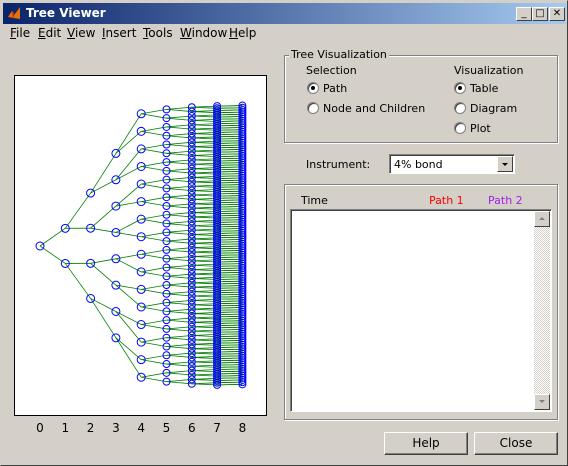 This screenshot has width=568, height=466. Describe the element at coordinates (542, 310) in the screenshot. I see `vertical-scrollbar` at that location.